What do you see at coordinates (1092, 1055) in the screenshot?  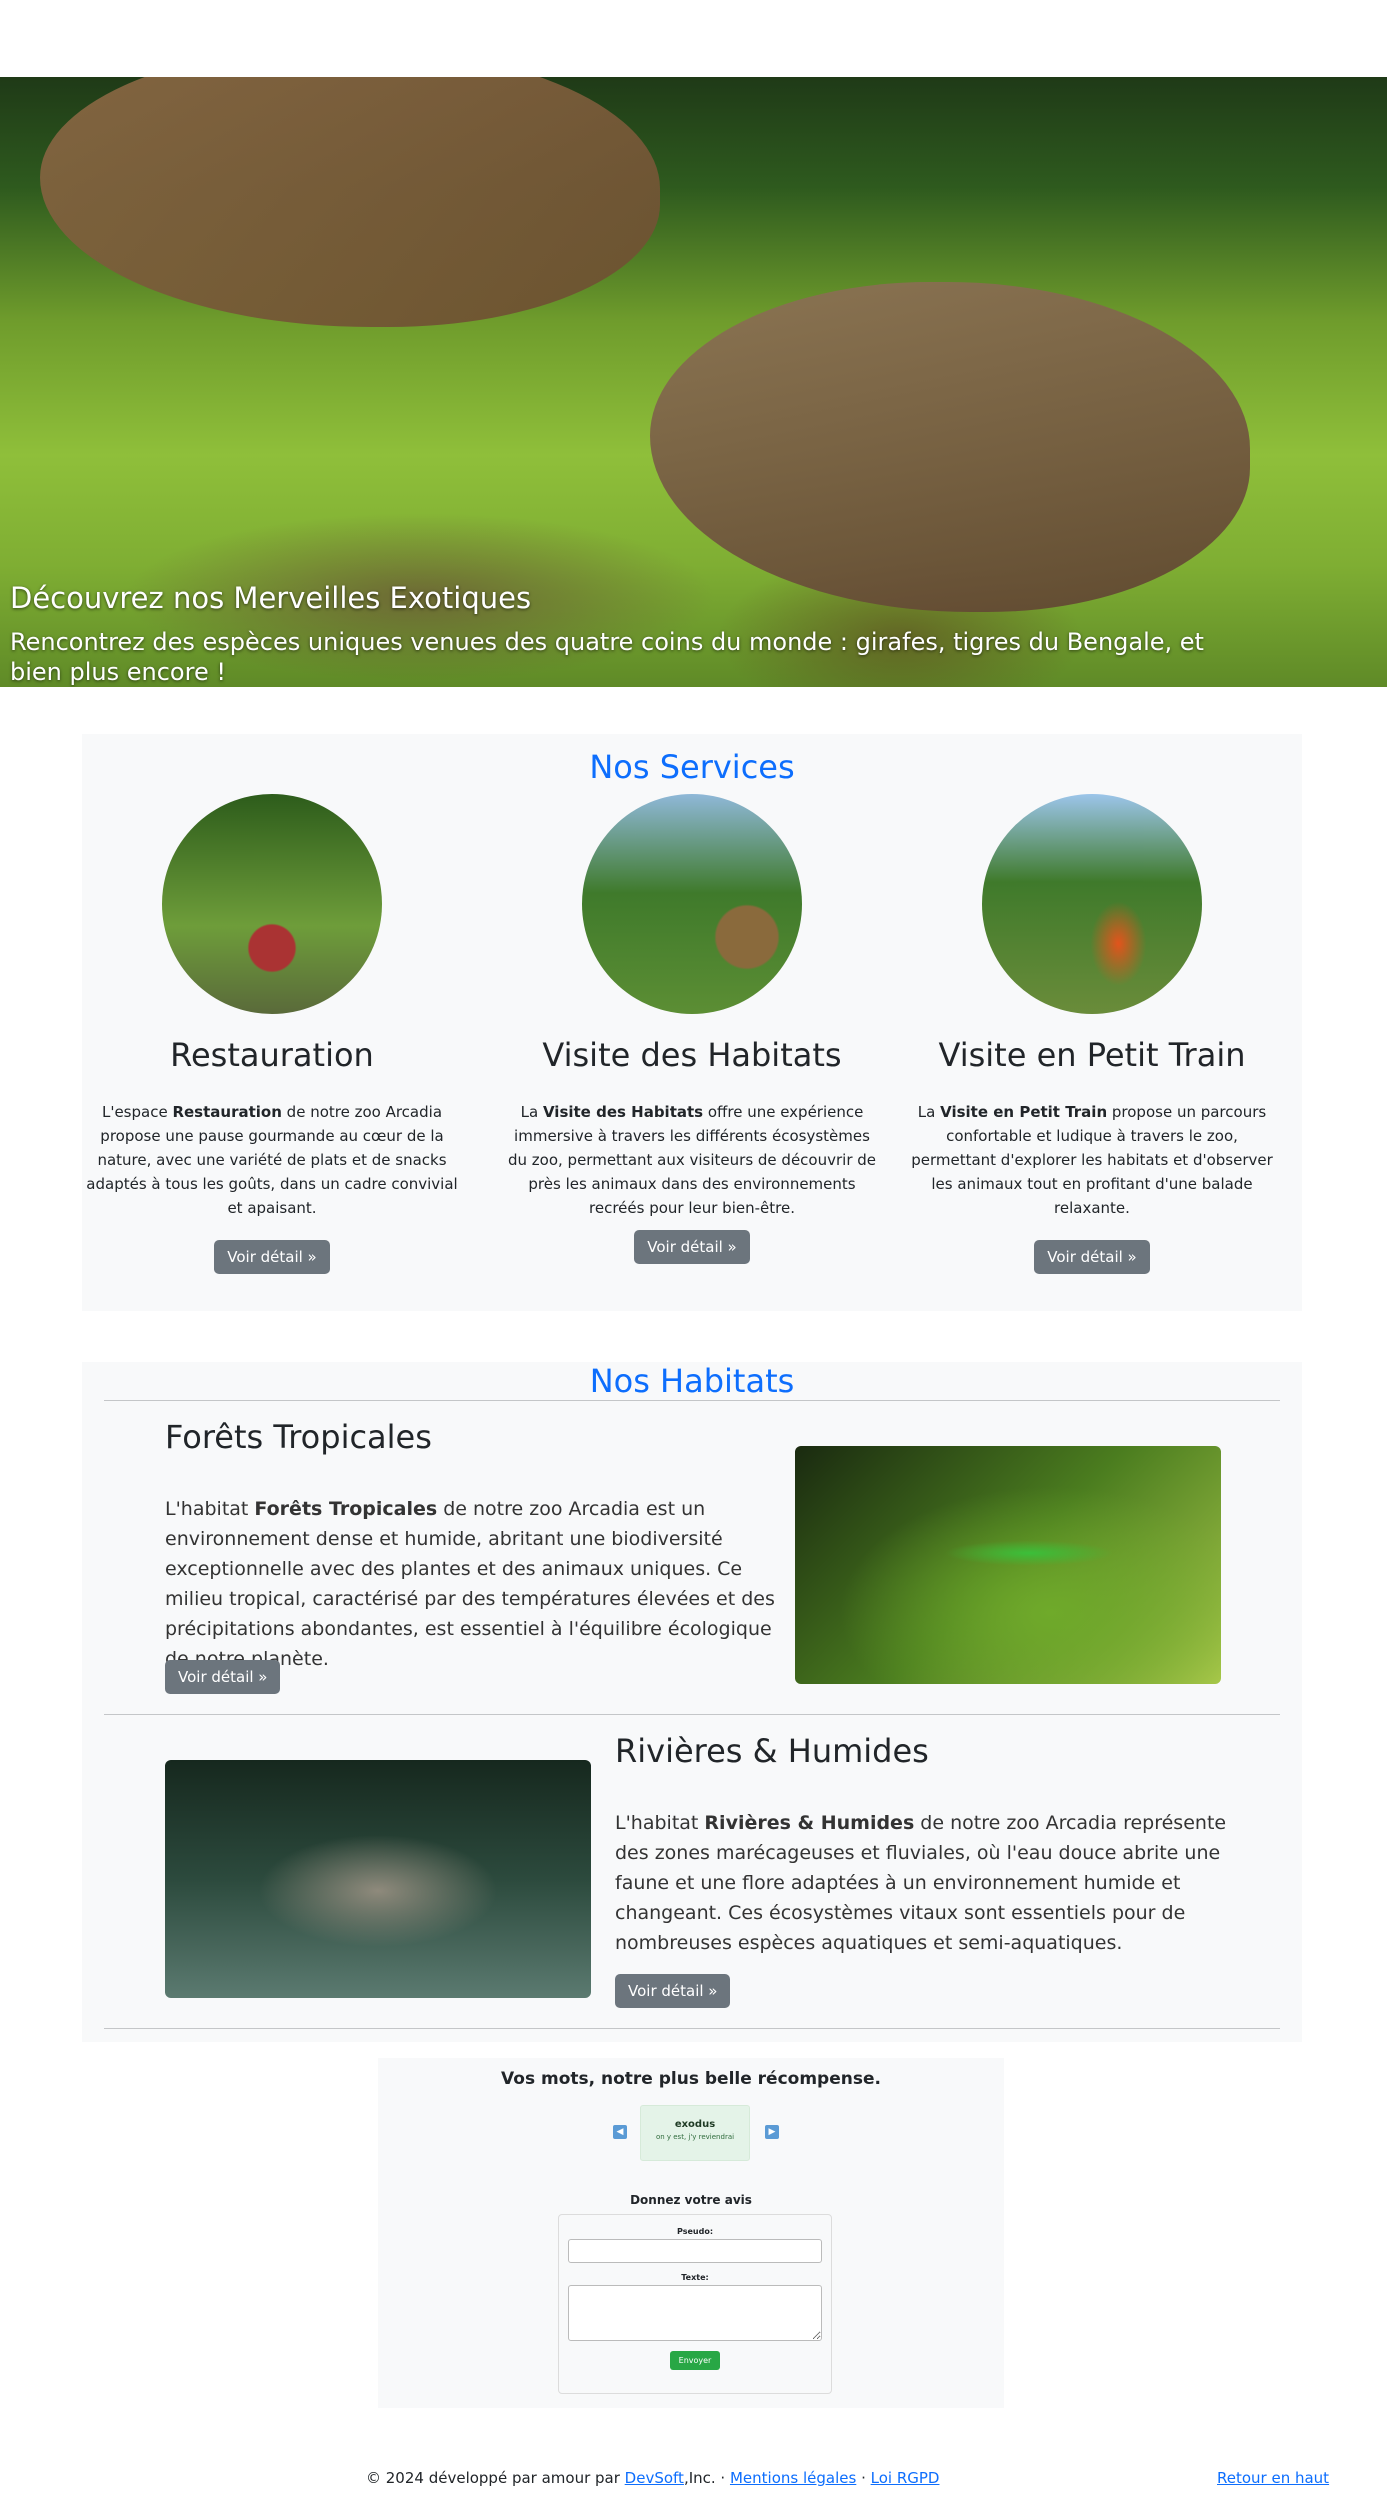 I see `service-name: Visite en Petit Train` at bounding box center [1092, 1055].